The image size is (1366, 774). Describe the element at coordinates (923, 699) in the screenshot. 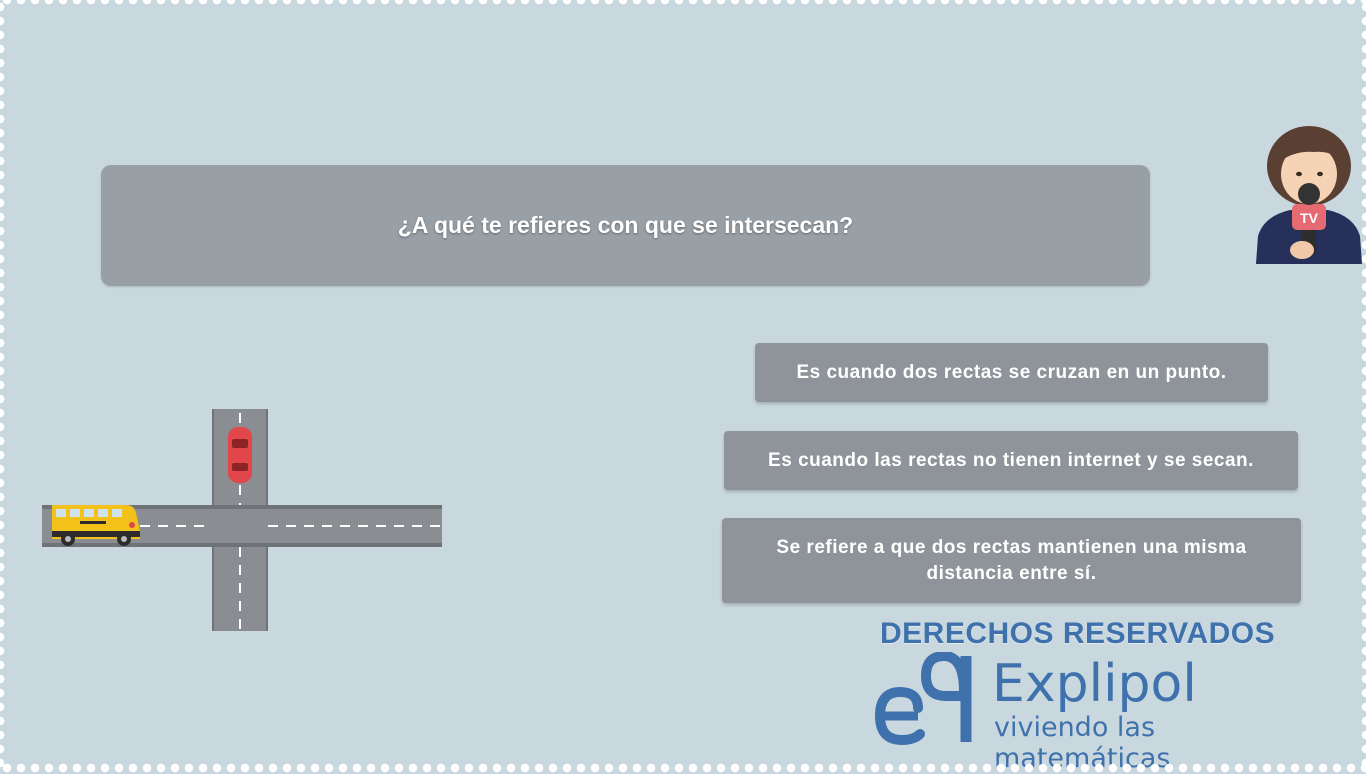

I see `explipol-logo-icon` at that location.